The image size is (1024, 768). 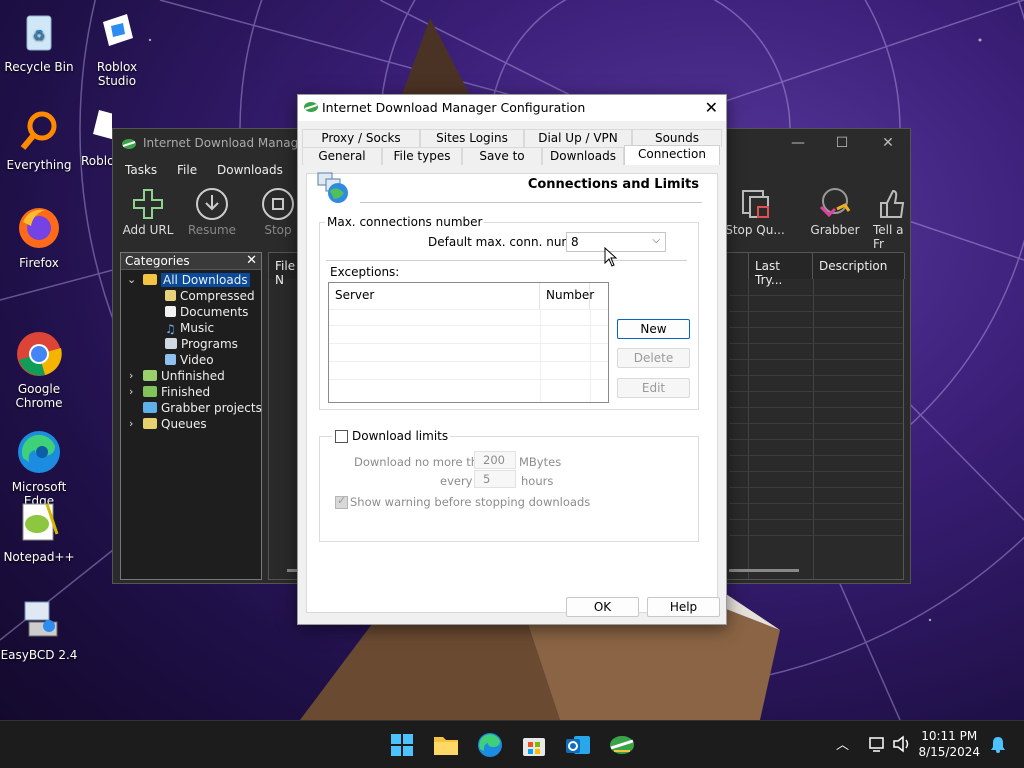 What do you see at coordinates (175, 424) in the screenshot?
I see `tree-item-queues: Queues` at bounding box center [175, 424].